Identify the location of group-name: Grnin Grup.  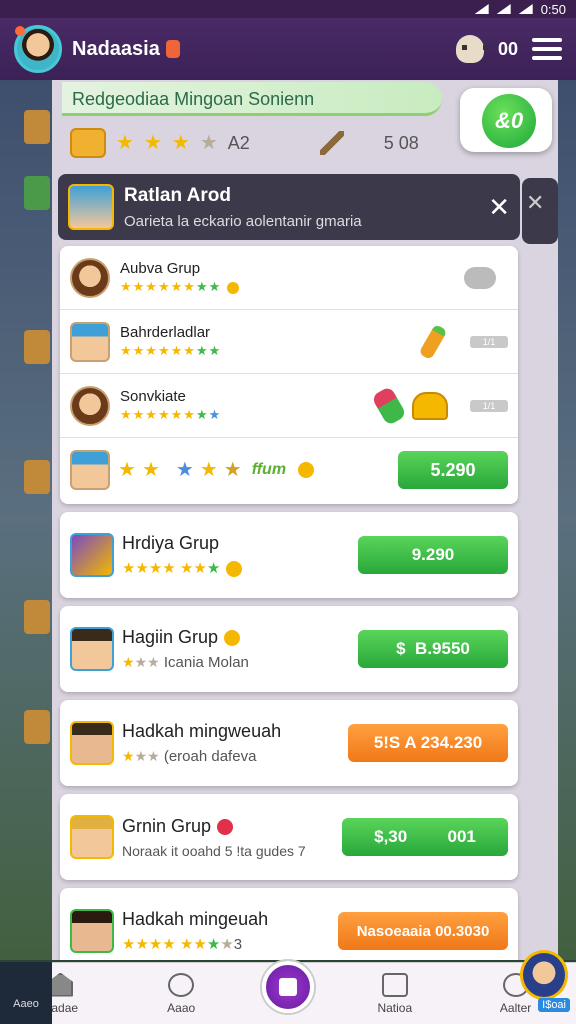
(214, 826).